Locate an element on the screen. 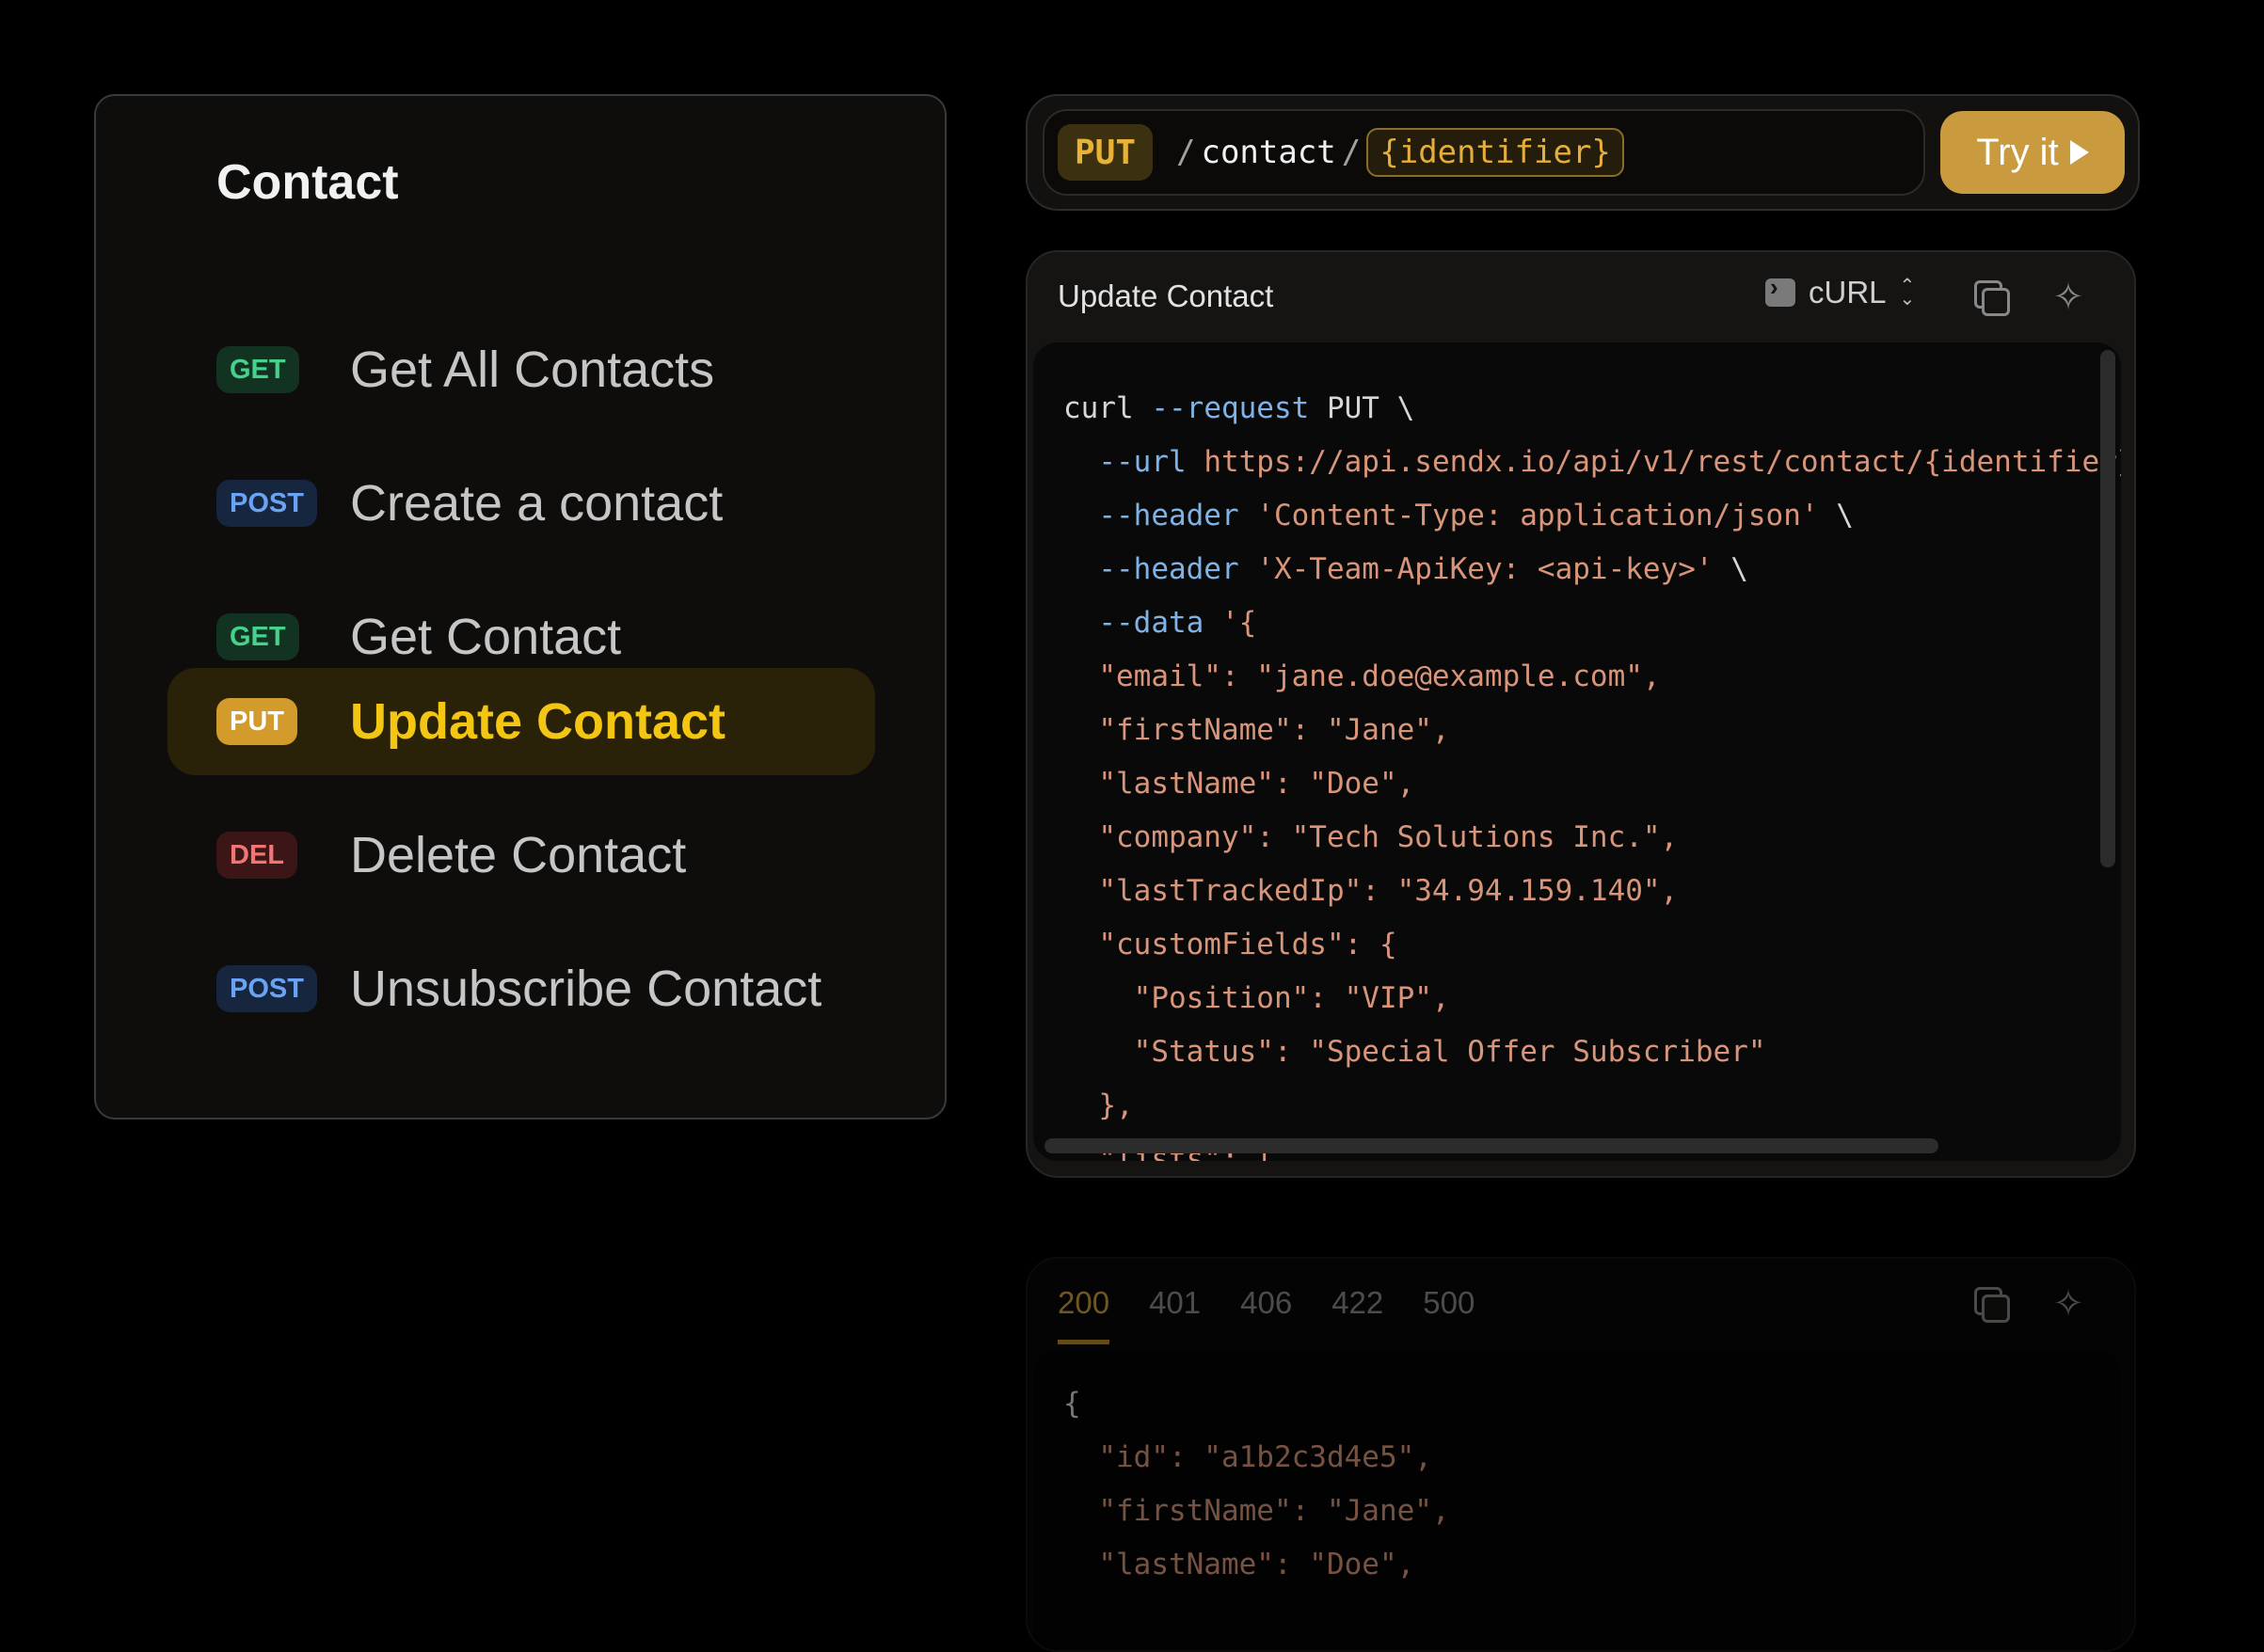 This screenshot has width=2264, height=1652. code-line: curl --request PUT \ is located at coordinates (1592, 409).